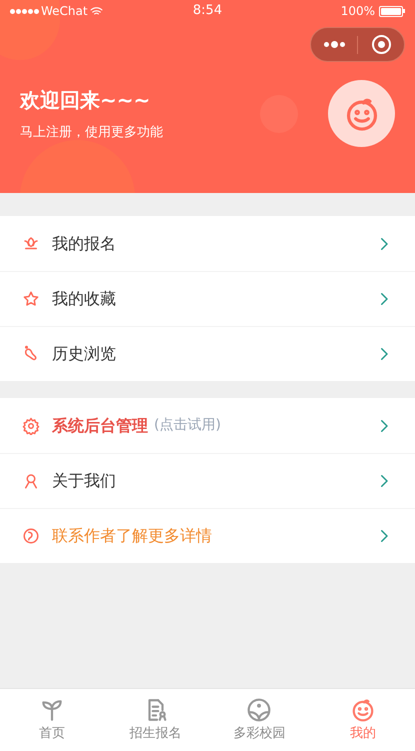 This screenshot has width=415, height=751. I want to click on menu-item: 联系作者了解更多详情, so click(207, 535).